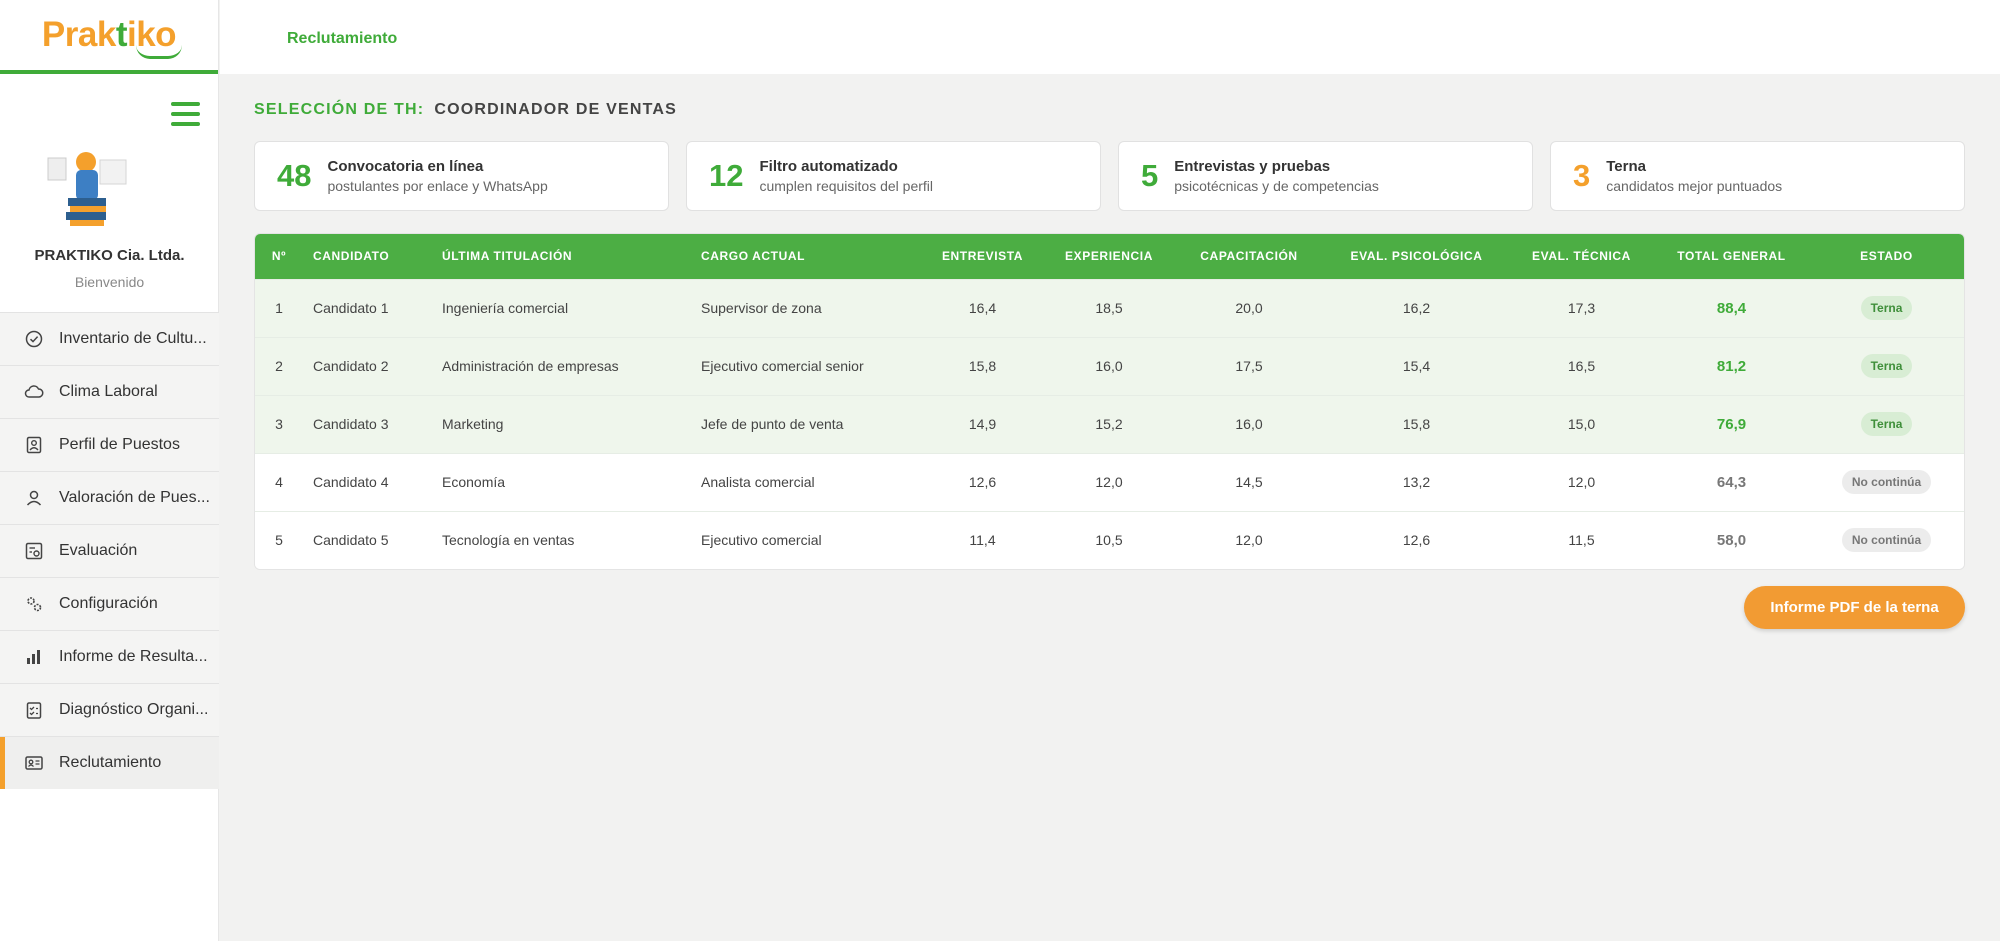 This screenshot has width=2000, height=941. What do you see at coordinates (982, 308) in the screenshot?
I see `cell-interview: 16,4` at bounding box center [982, 308].